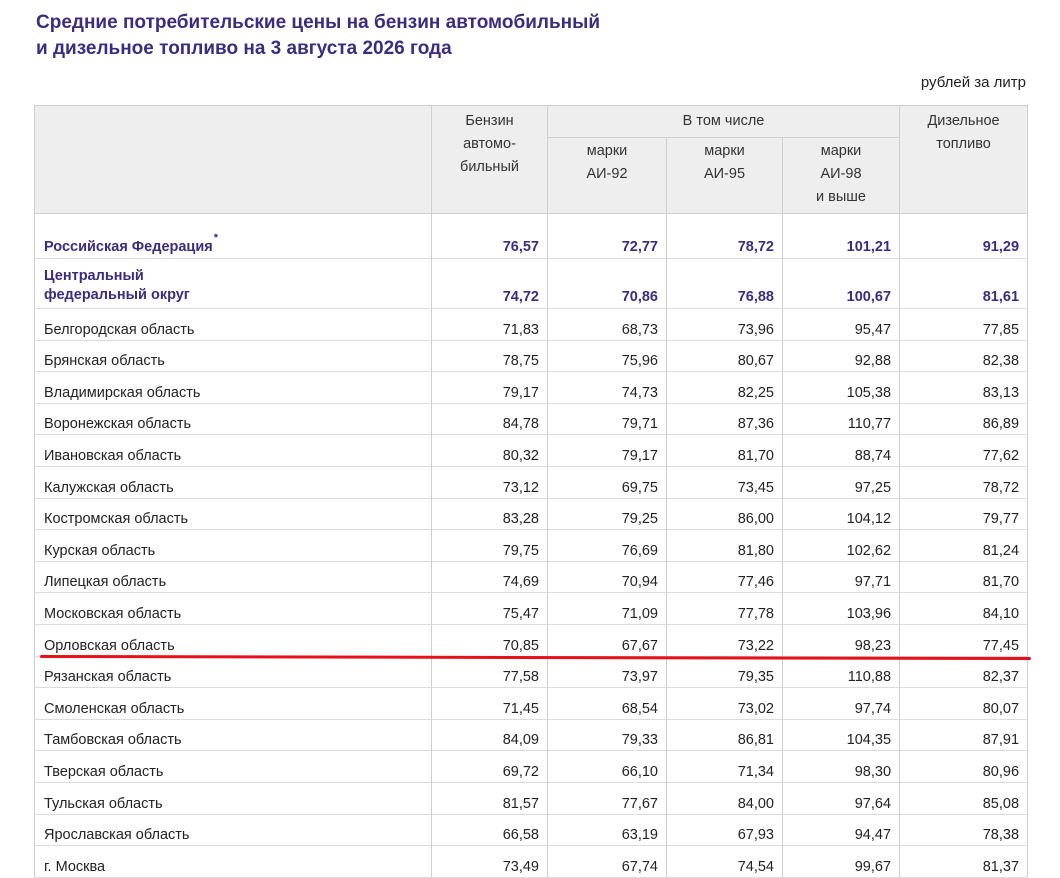  I want to click on row-name: Ивановская область, so click(233, 450).